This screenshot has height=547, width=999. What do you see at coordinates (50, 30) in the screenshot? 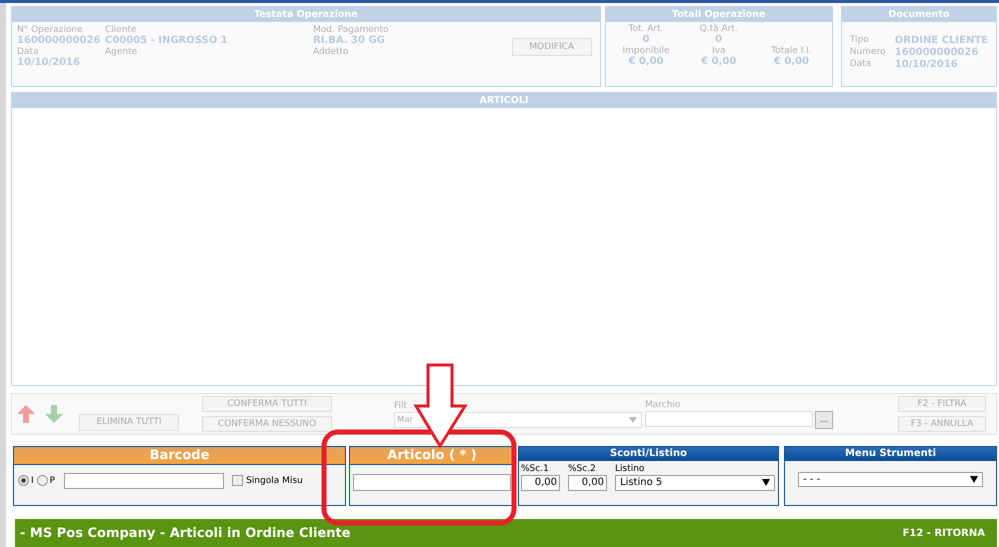
I see `field-label: N° Operazione` at bounding box center [50, 30].